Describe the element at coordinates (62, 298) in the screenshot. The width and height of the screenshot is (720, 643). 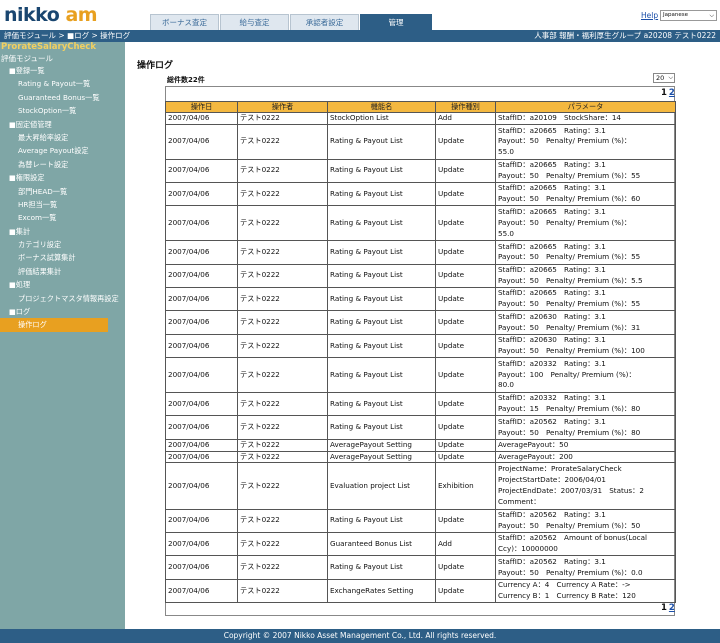
I see `sidebar-item: プロジェクトマスタ情報再設定` at that location.